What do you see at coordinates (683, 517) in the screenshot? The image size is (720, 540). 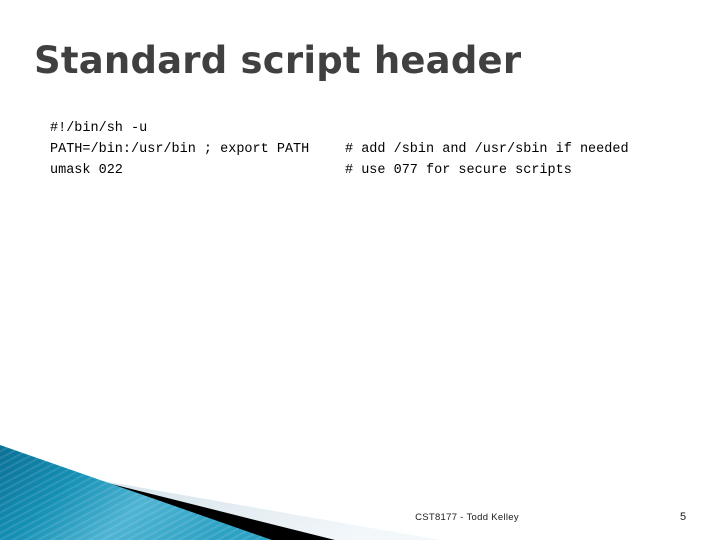 I see `page-number: 5` at bounding box center [683, 517].